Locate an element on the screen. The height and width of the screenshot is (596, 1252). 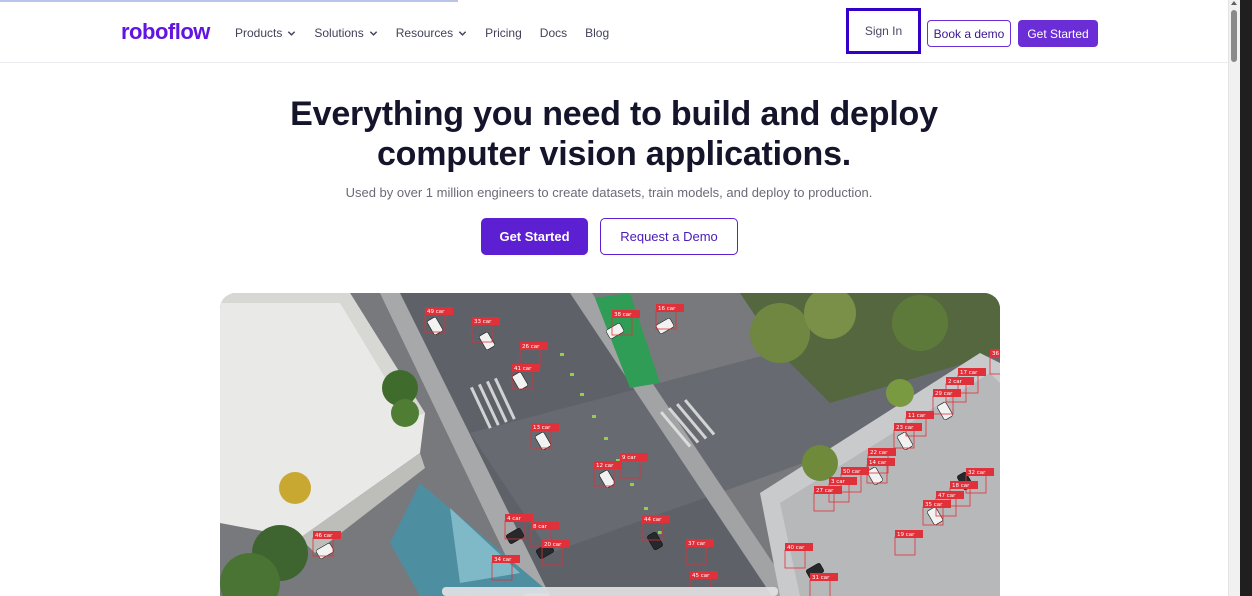
detection-label: 40 car is located at coordinates (796, 548).